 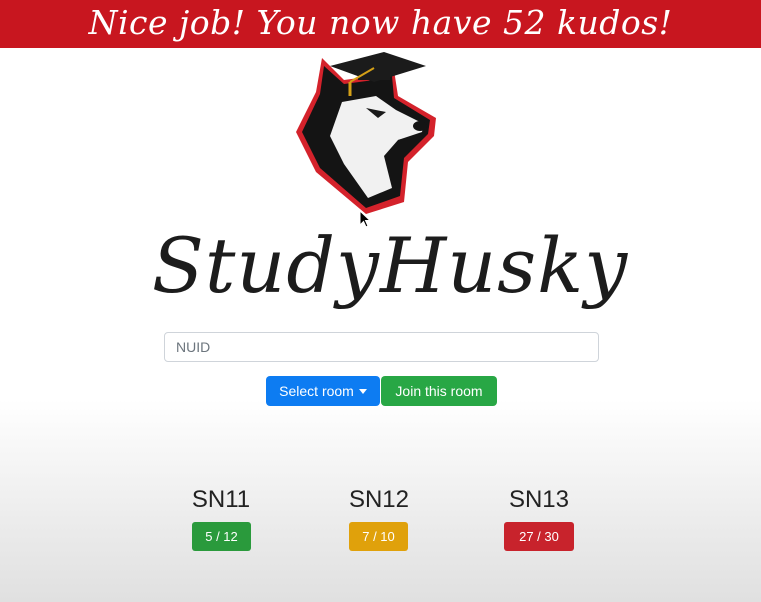 What do you see at coordinates (365, 219) in the screenshot?
I see `mouse-cursor-icon` at bounding box center [365, 219].